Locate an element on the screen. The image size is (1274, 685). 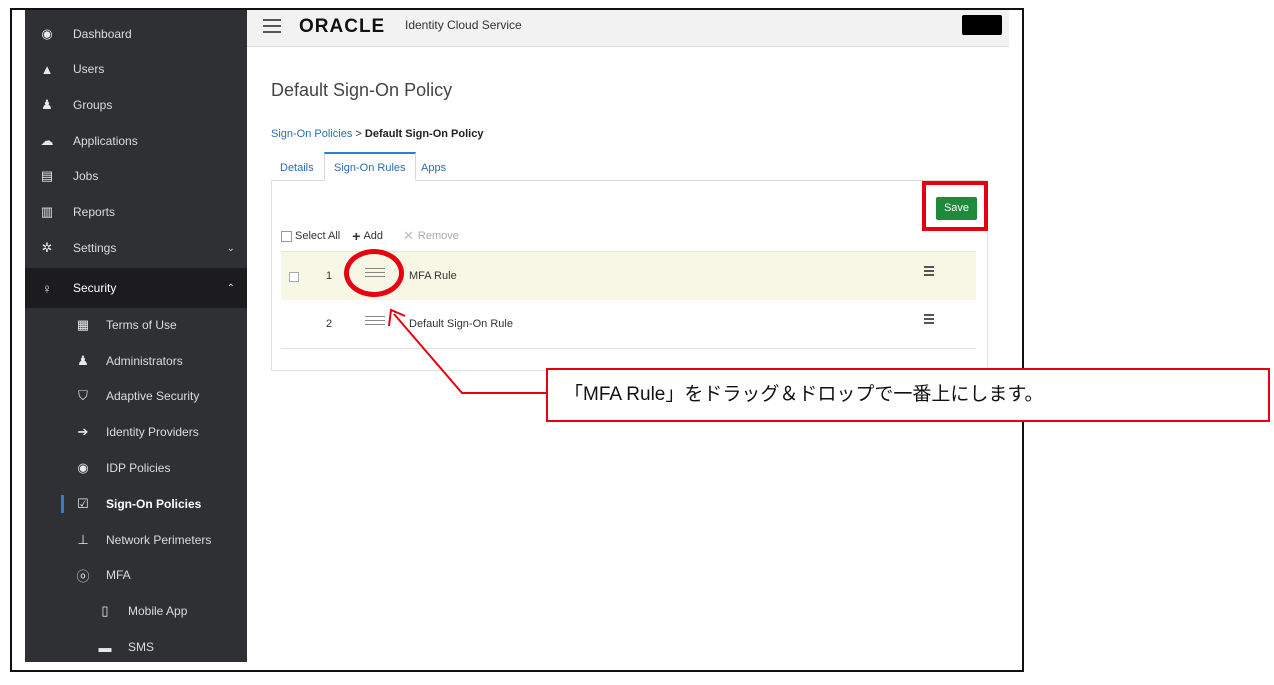
sidebar-item-adaptive-security: ⛉ Adaptive Security is located at coordinates (136, 396).